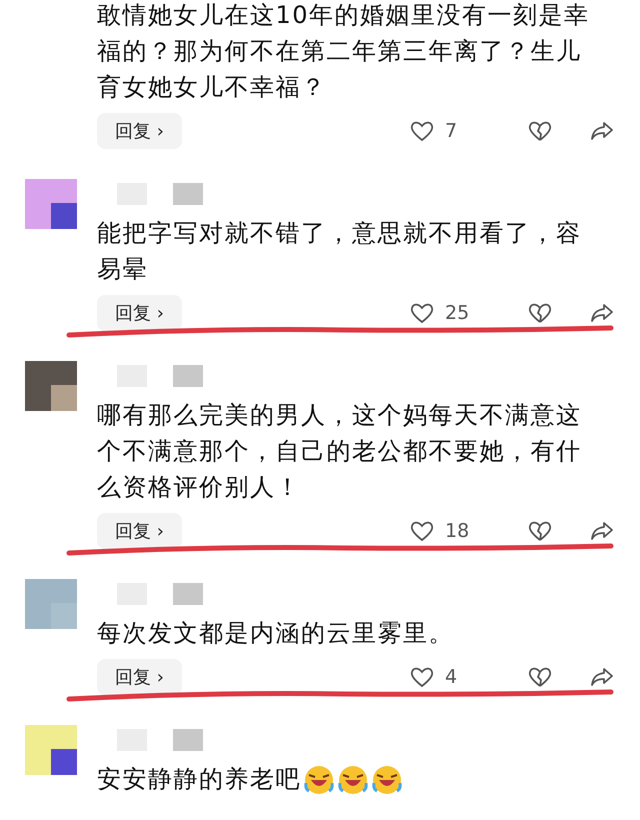 This screenshot has height=820, width=640. What do you see at coordinates (457, 313) in the screenshot?
I see `like-count: 25` at bounding box center [457, 313].